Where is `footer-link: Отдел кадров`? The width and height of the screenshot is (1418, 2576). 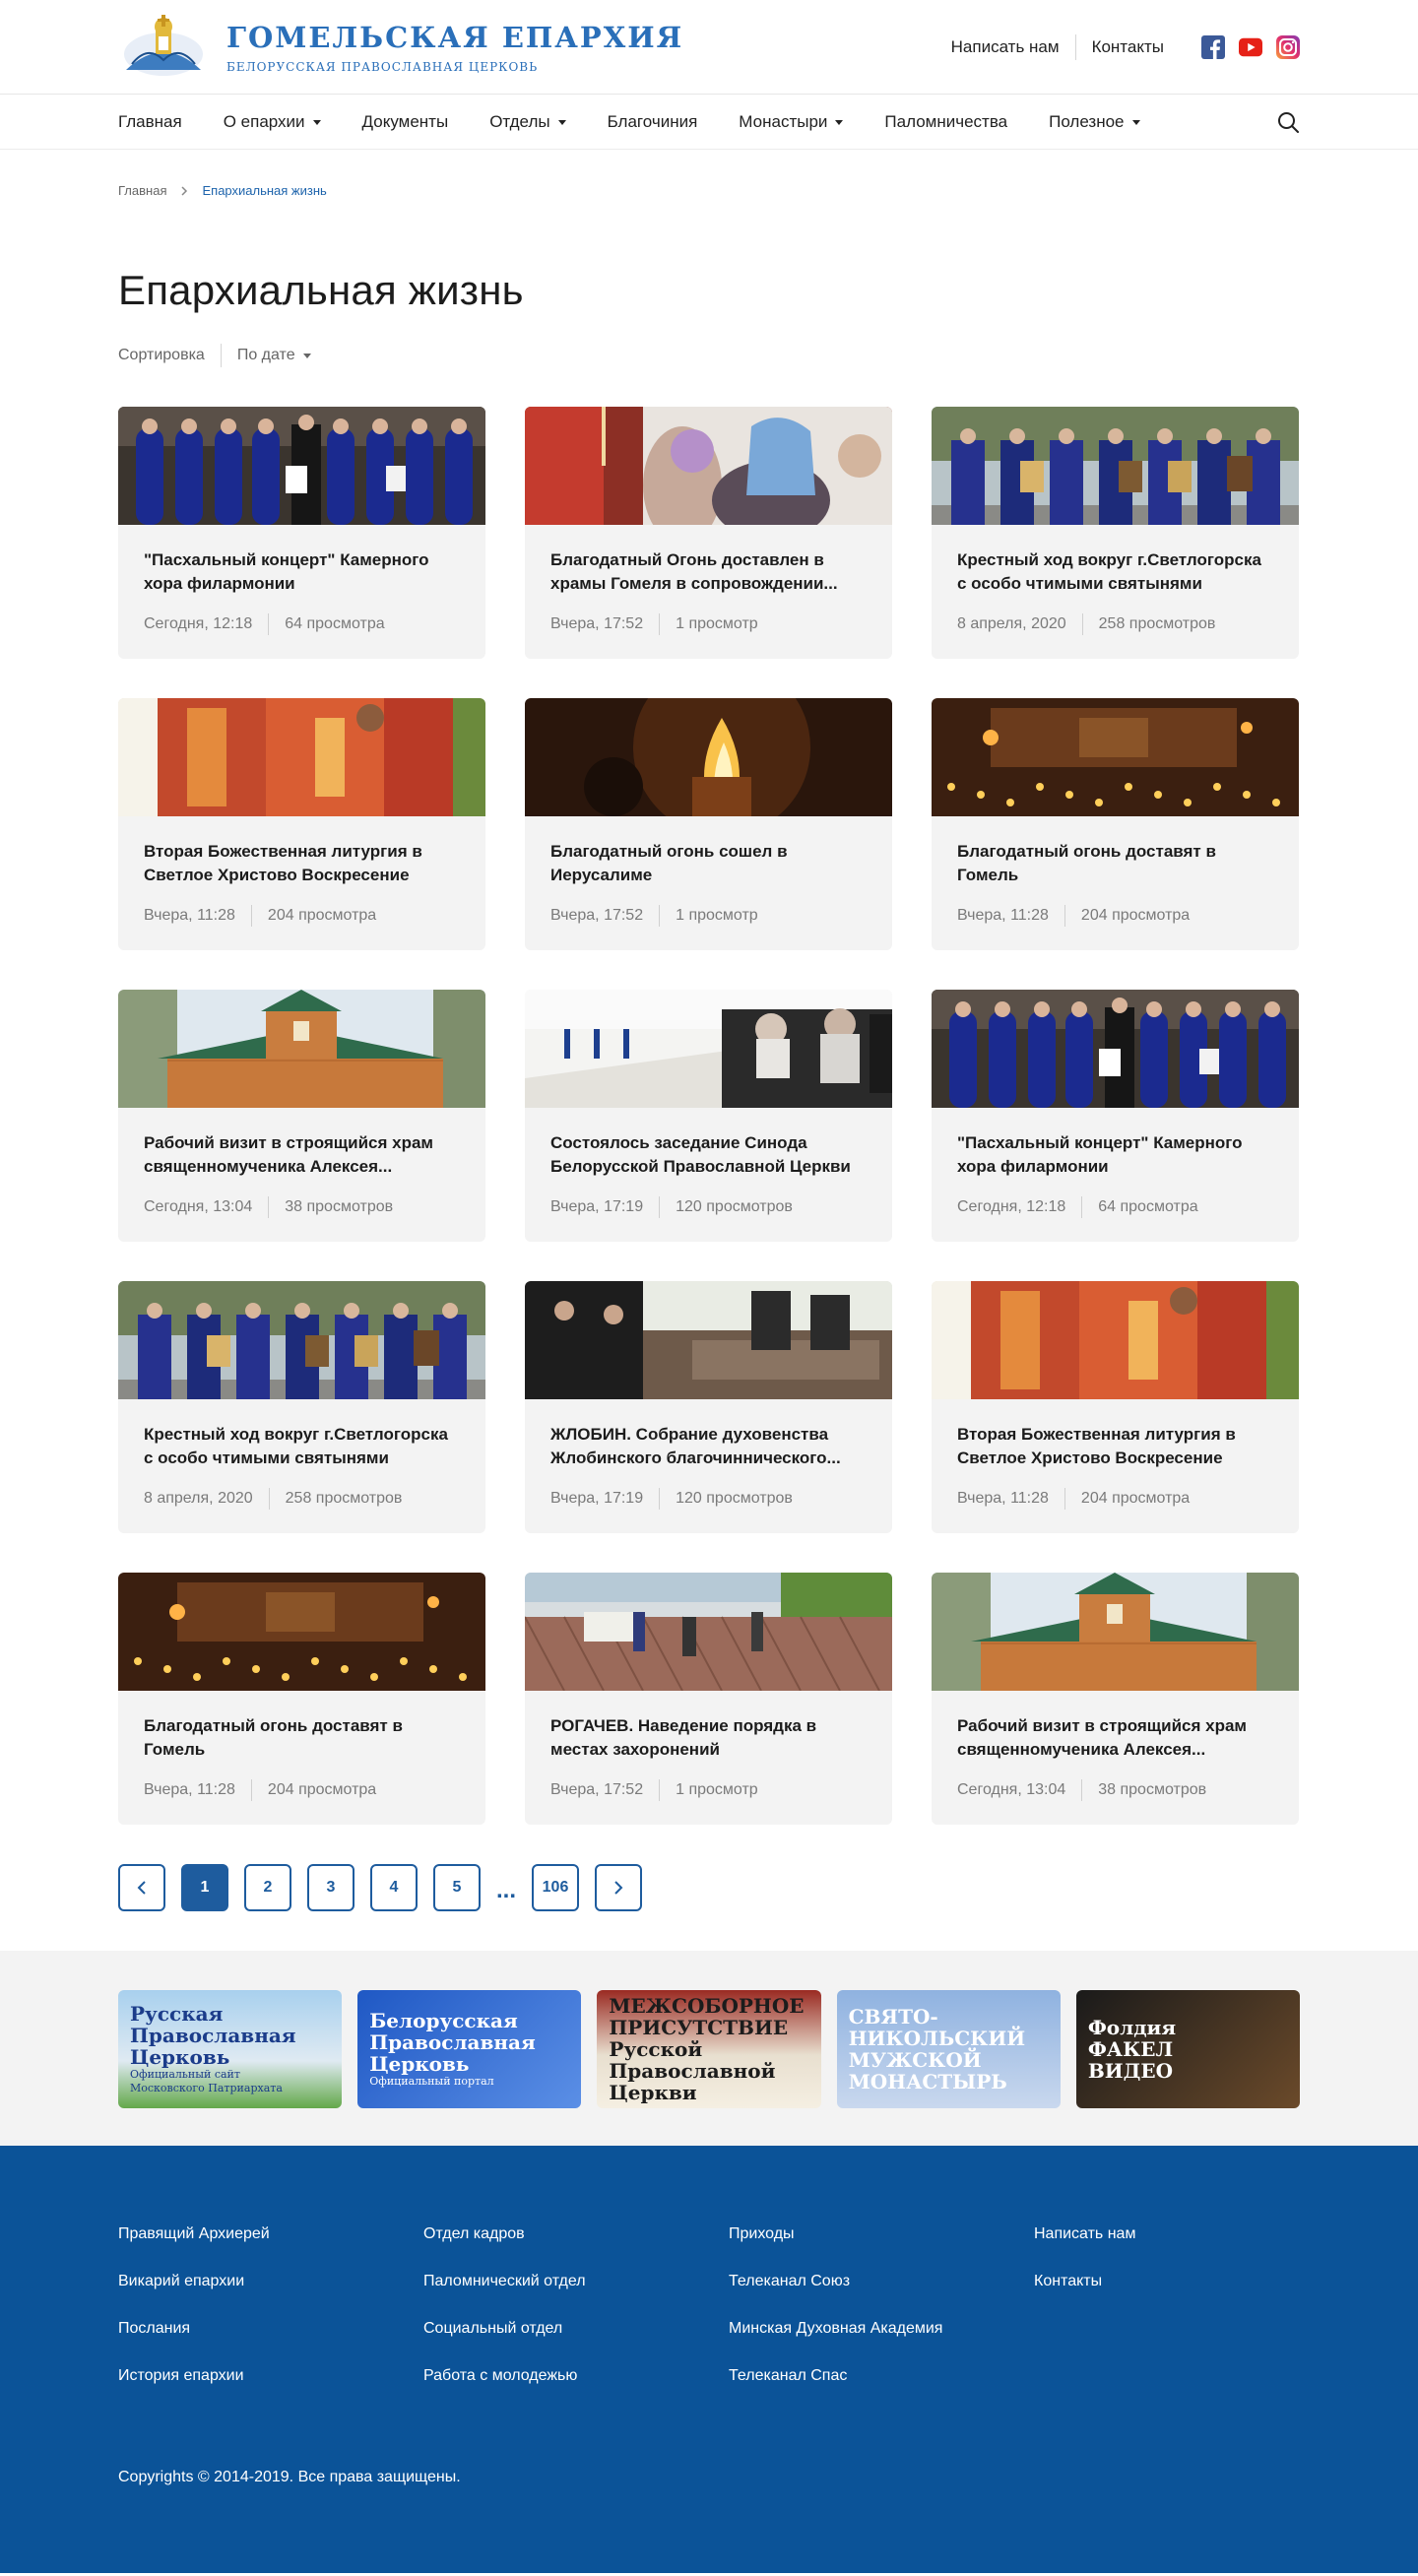 footer-link: Отдел кадров is located at coordinates (576, 2234).